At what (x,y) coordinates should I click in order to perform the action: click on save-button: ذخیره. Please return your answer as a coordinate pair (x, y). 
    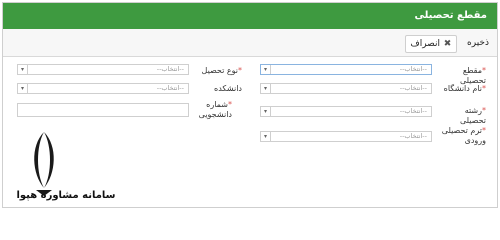
    Looking at the image, I should click on (478, 43).